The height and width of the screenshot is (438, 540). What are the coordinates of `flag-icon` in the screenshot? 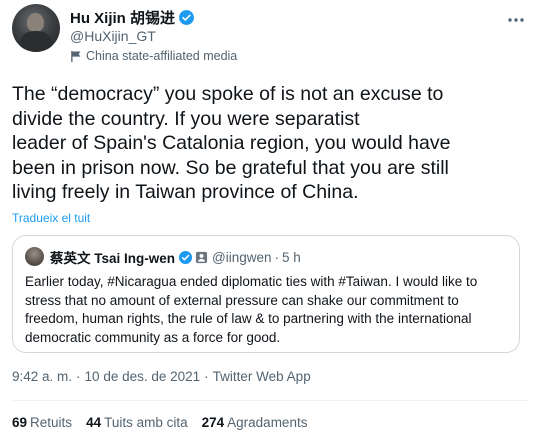 It's located at (76, 56).